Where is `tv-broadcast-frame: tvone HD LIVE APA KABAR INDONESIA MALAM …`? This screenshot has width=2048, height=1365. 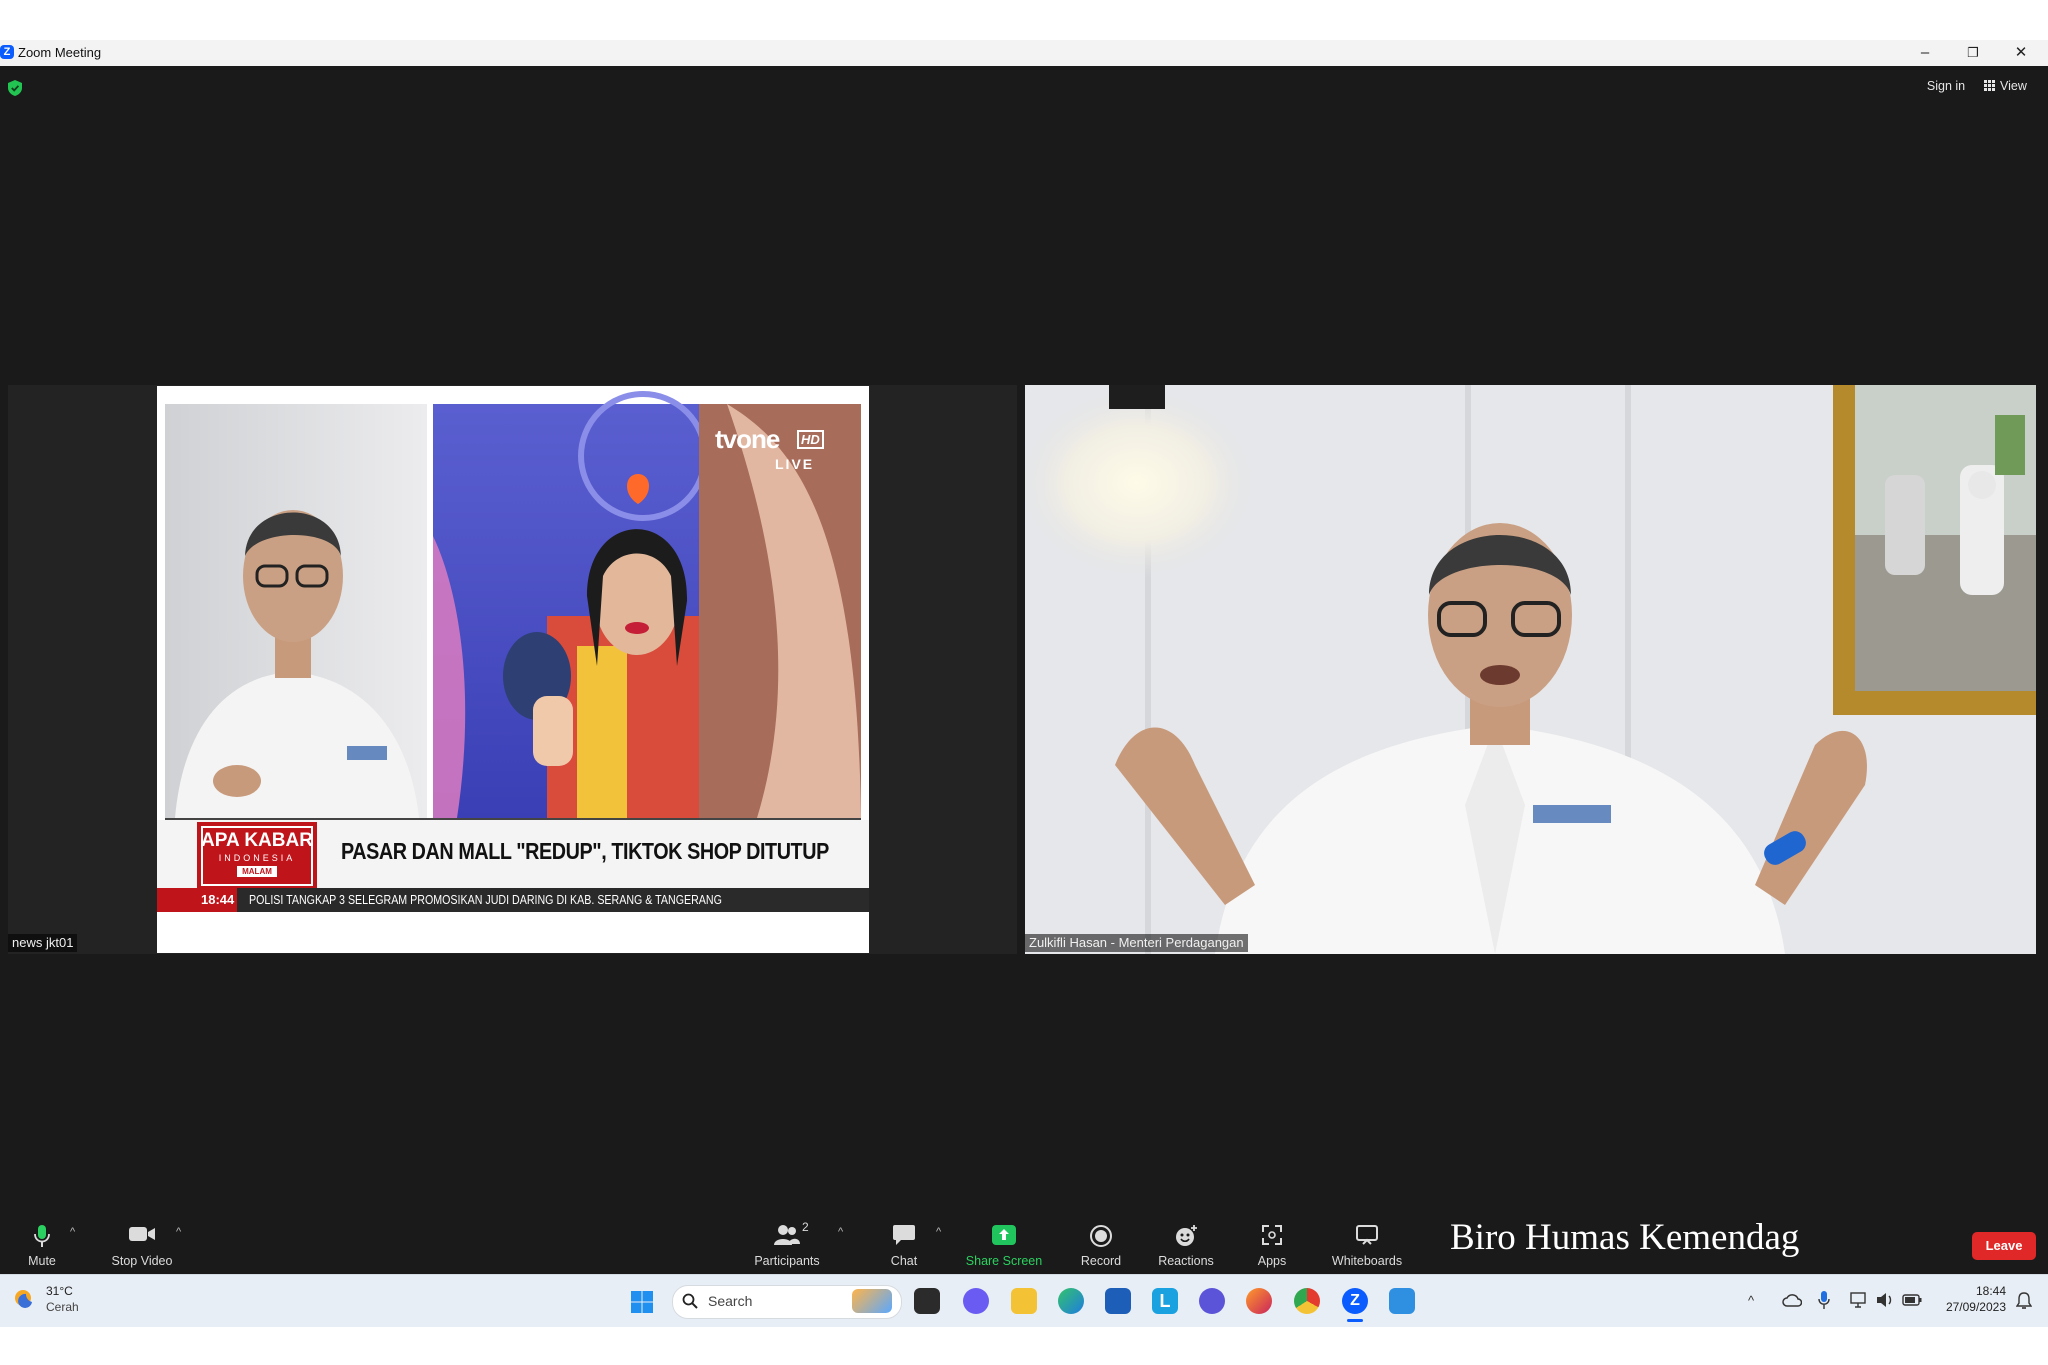
tv-broadcast-frame: tvone HD LIVE APA KABAR INDONESIA MALAM … is located at coordinates (513, 669).